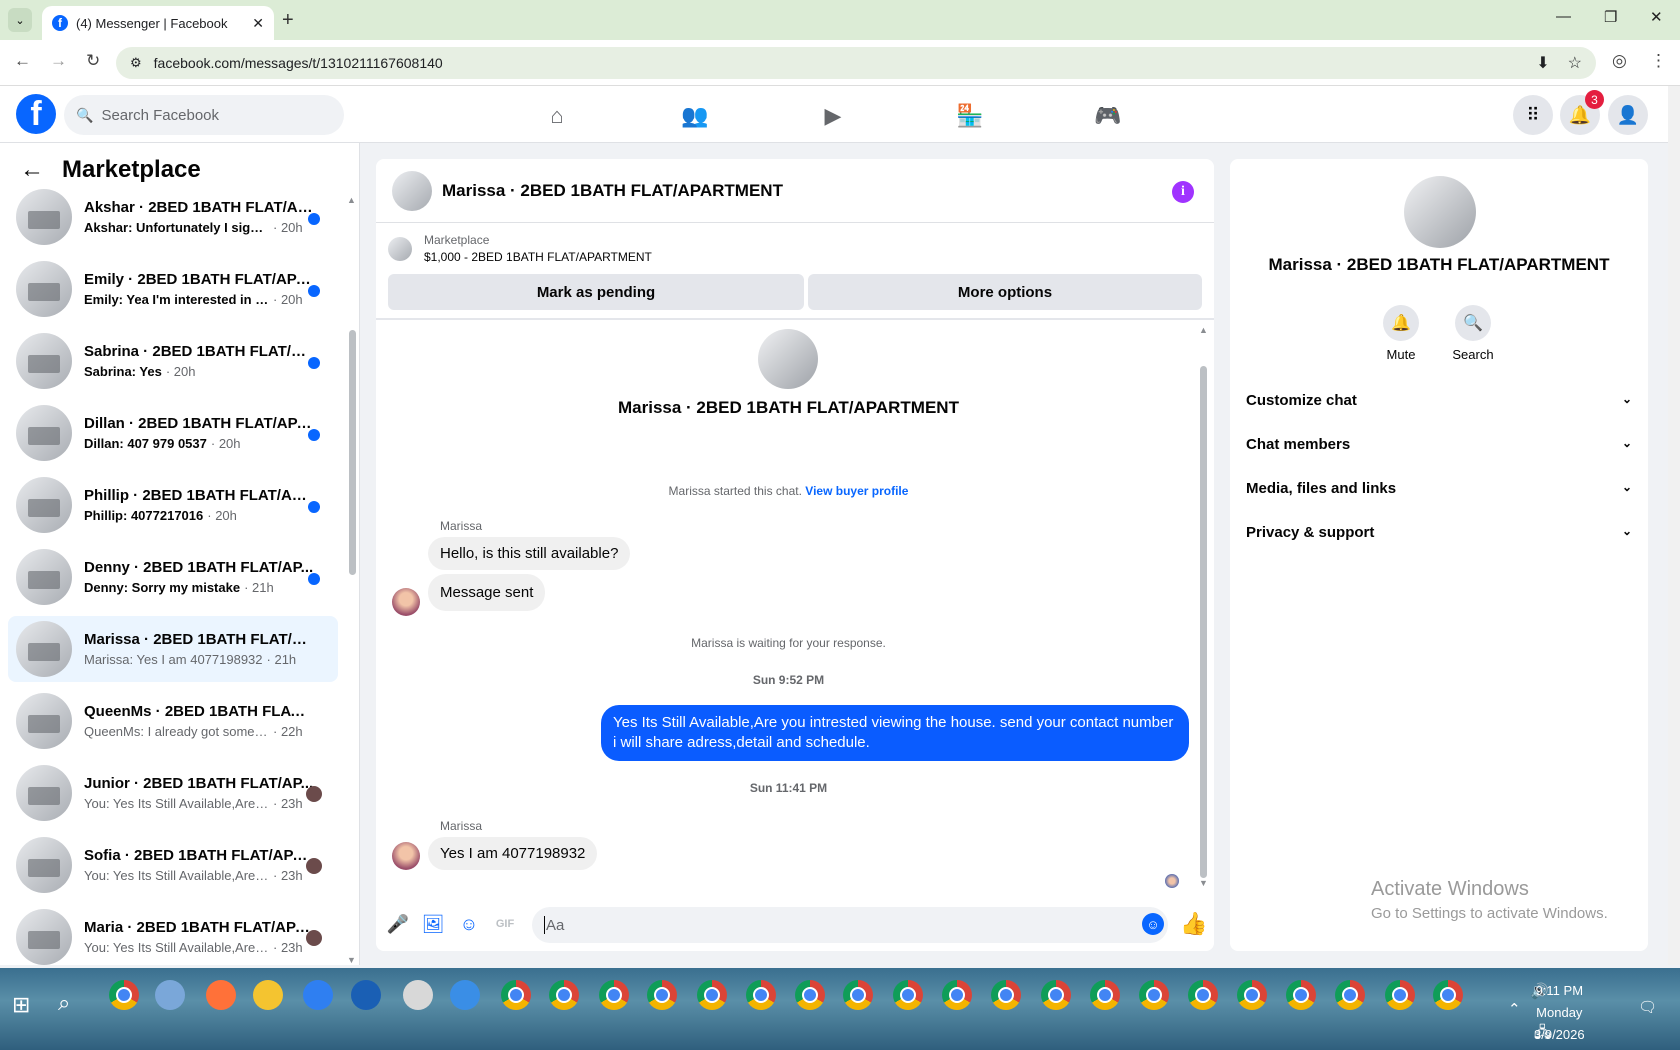  What do you see at coordinates (1193, 924) in the screenshot?
I see `like-thumb-icon: 👍` at bounding box center [1193, 924].